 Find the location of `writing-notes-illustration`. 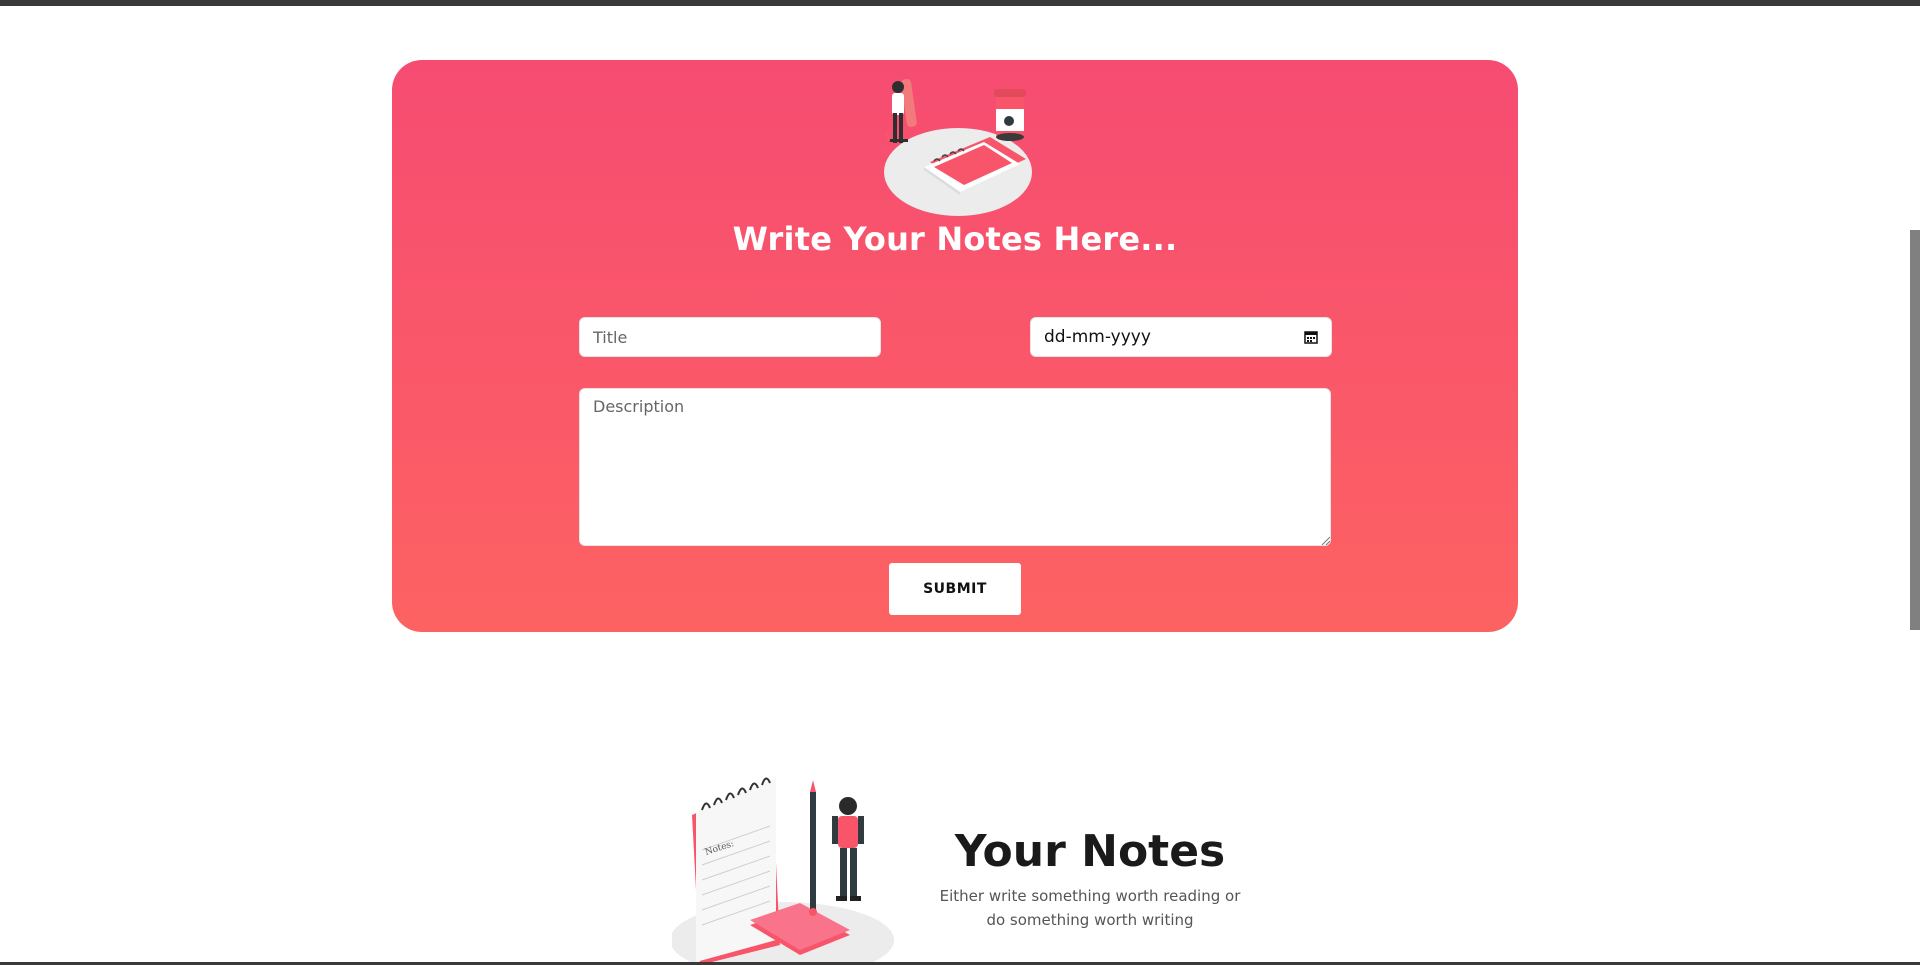

writing-notes-illustration is located at coordinates (957, 147).